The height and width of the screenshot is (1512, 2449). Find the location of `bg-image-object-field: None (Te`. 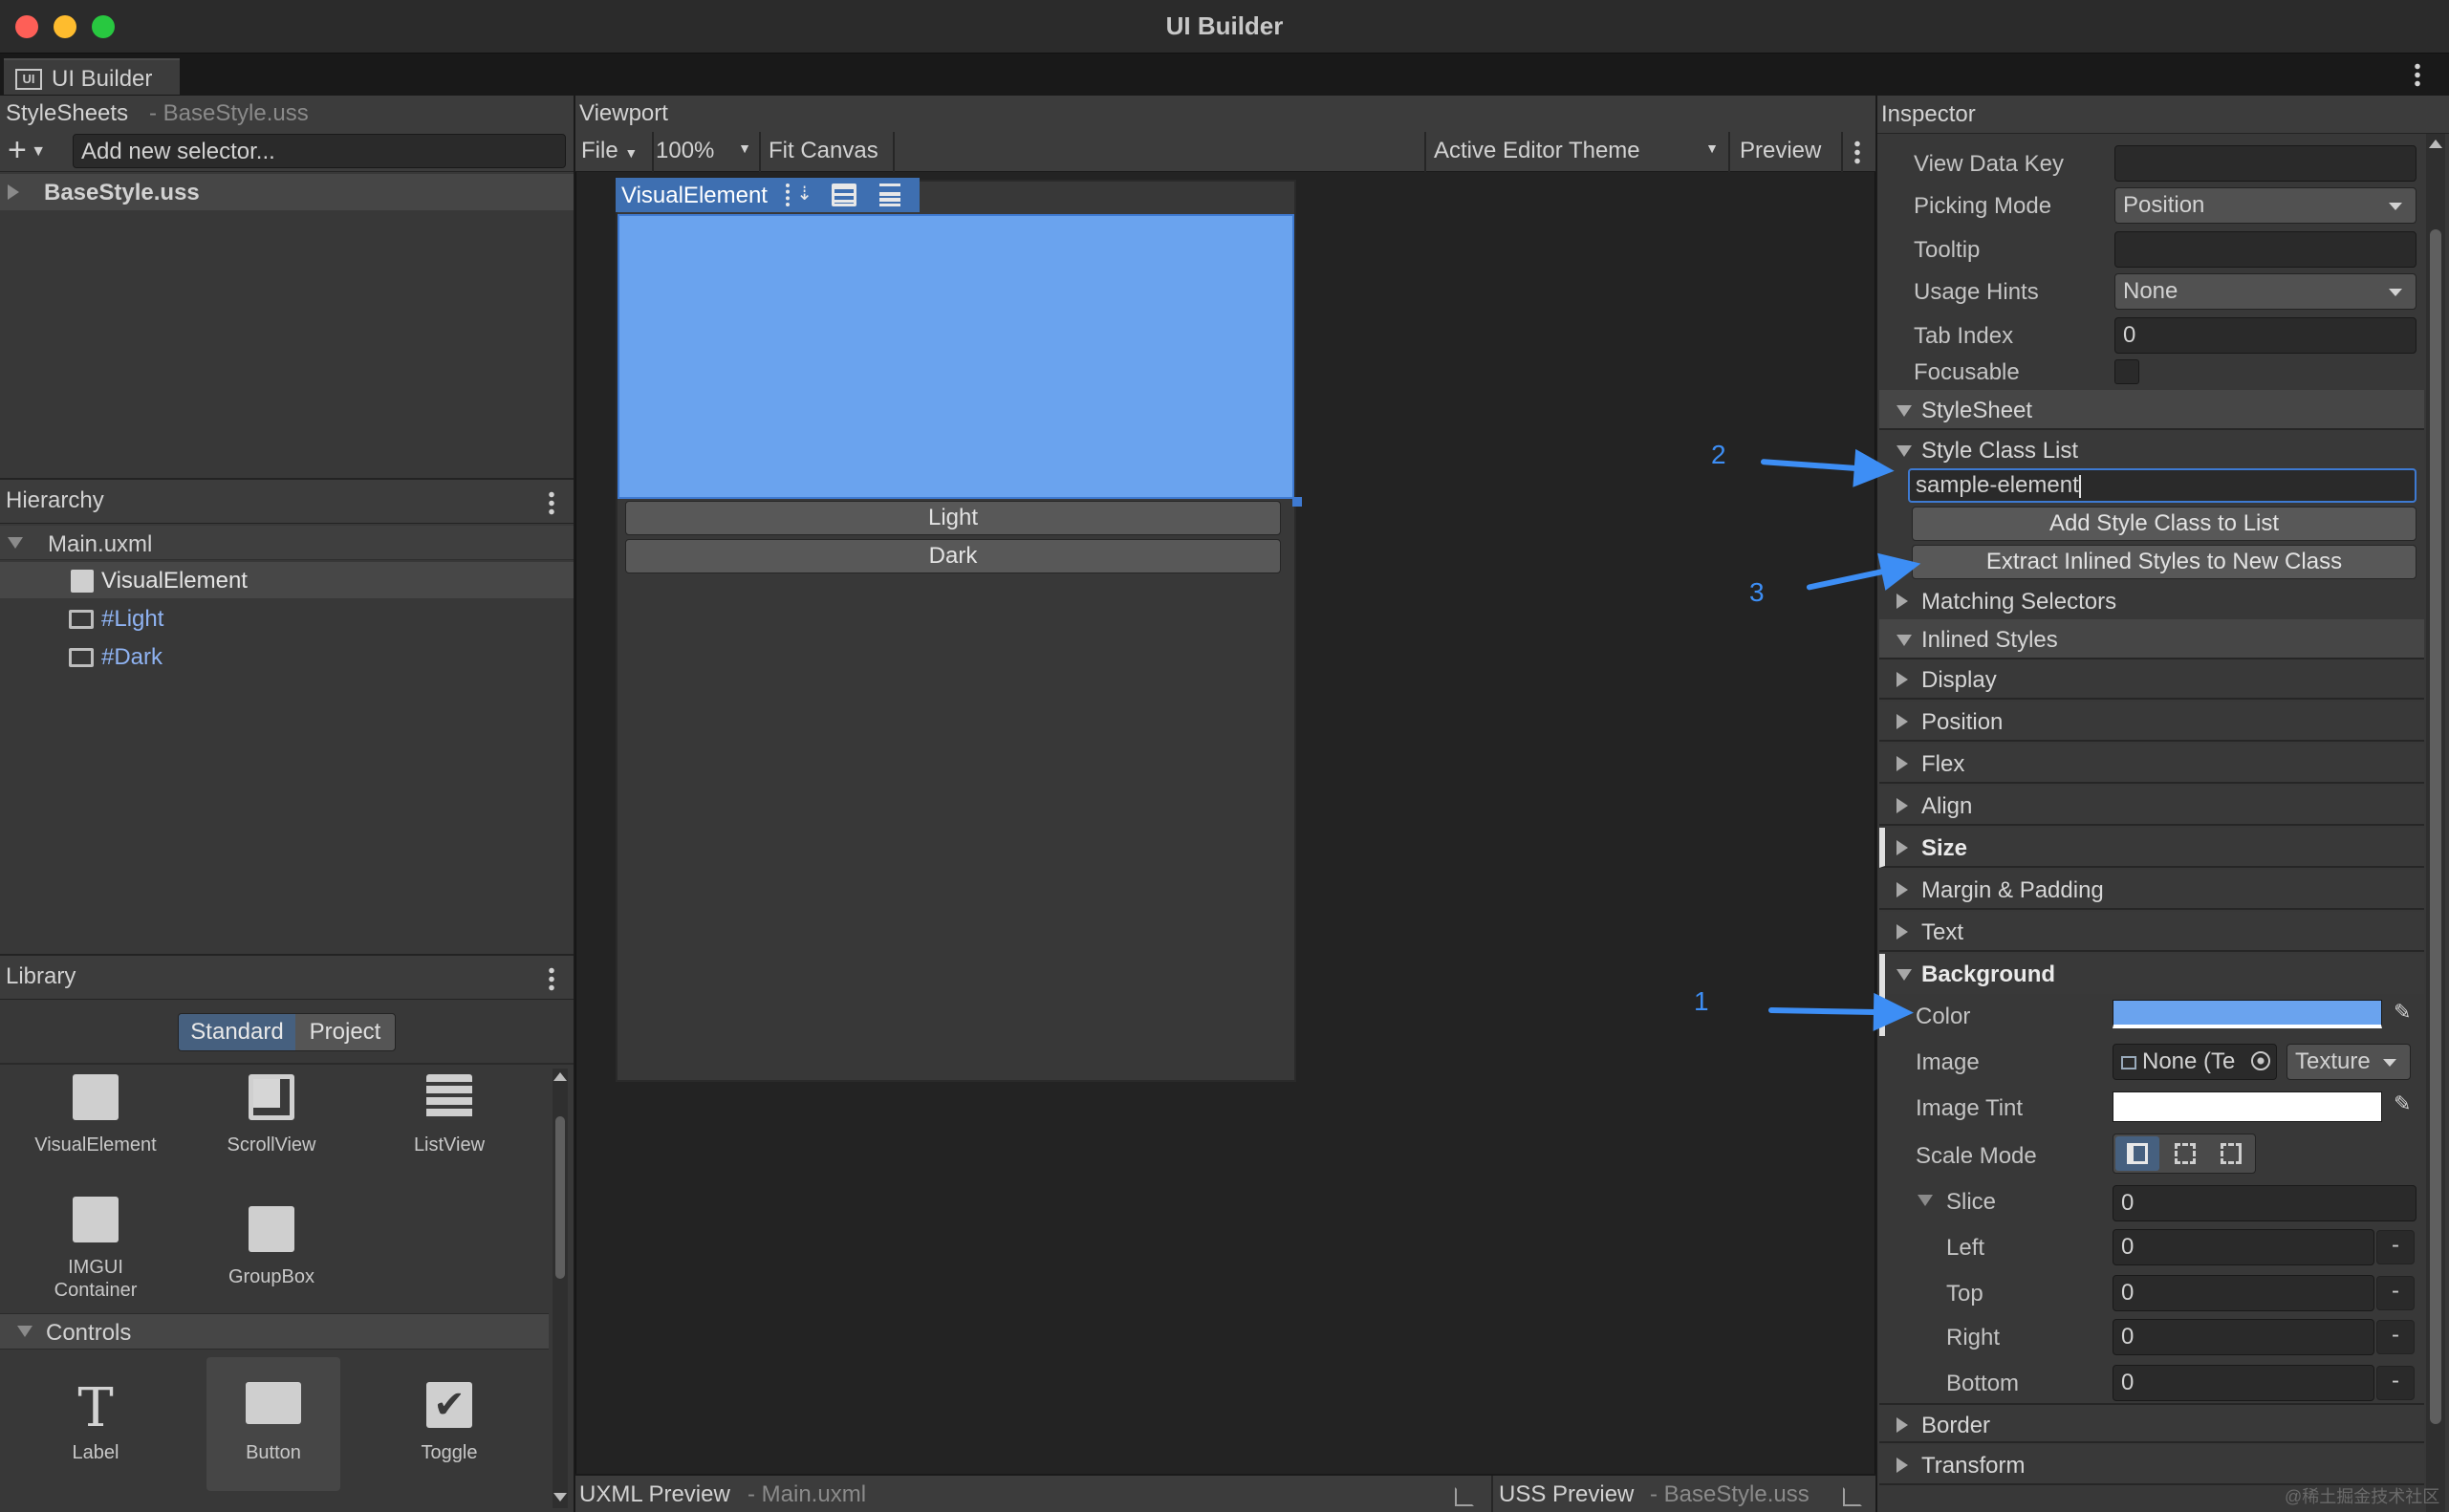

bg-image-object-field: None (Te is located at coordinates (2195, 1062).